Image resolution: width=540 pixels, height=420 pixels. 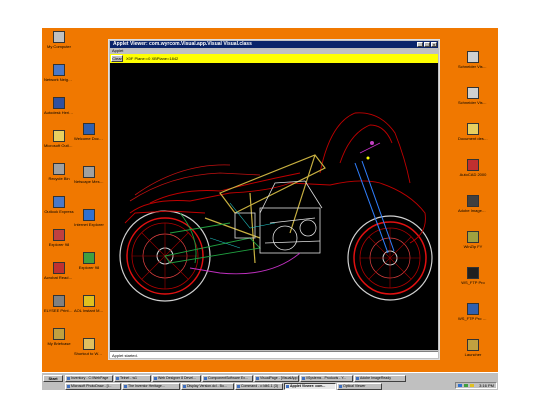 I want to click on desktop-icon-recycle-bin: Recycle Bin, so click(x=59, y=172).